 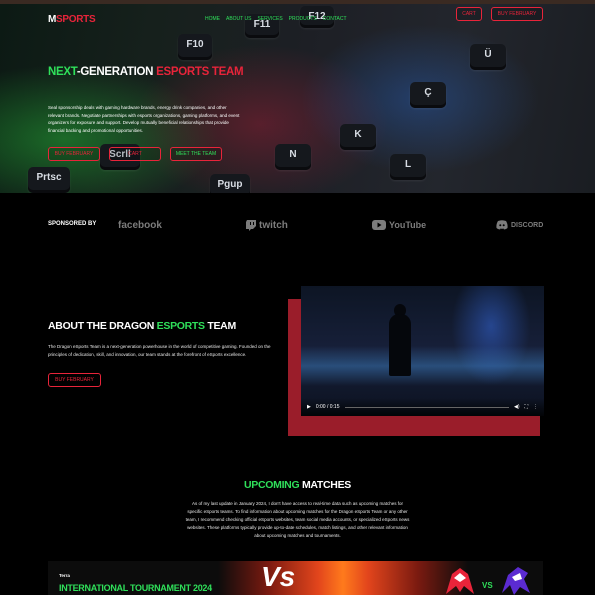 I want to click on matches-title-upcoming: UPCOMING, so click(x=271, y=485).